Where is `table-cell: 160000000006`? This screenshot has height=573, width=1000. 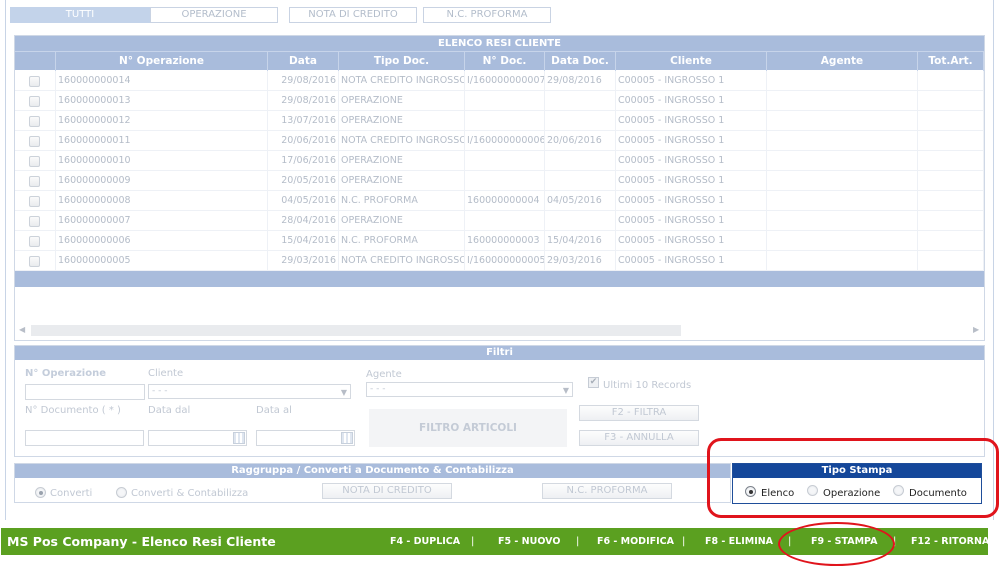 table-cell: 160000000006 is located at coordinates (162, 241).